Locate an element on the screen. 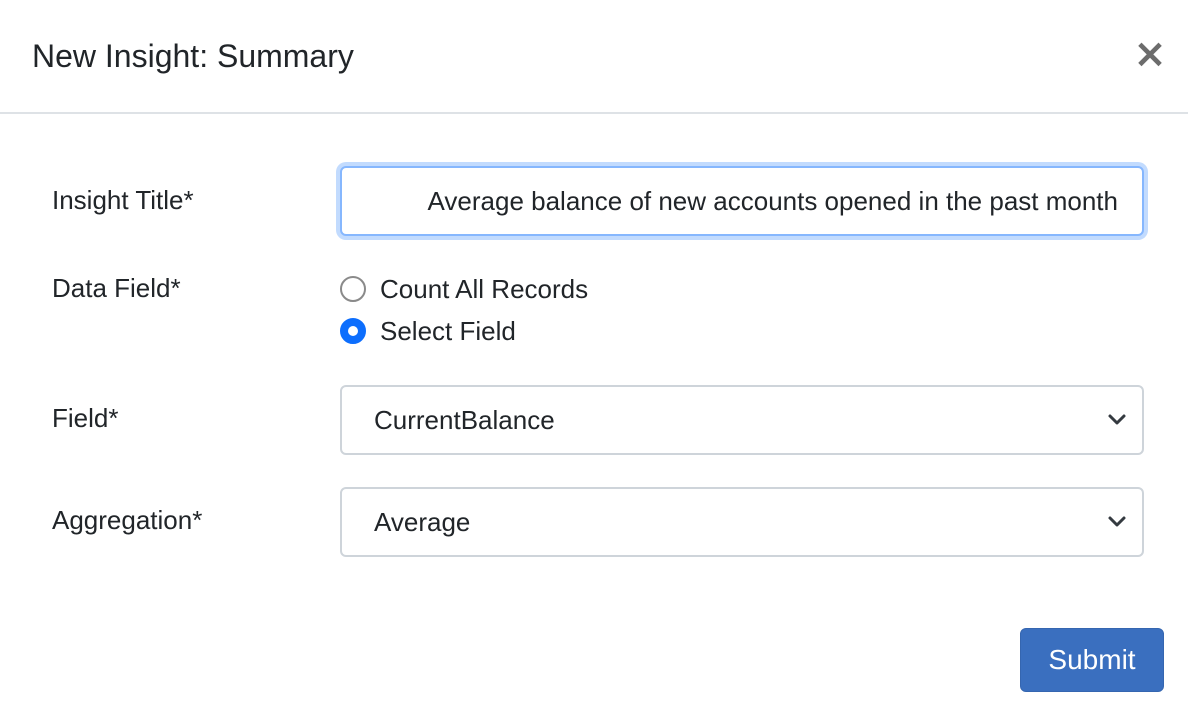  insight-title-input is located at coordinates (730, 201).